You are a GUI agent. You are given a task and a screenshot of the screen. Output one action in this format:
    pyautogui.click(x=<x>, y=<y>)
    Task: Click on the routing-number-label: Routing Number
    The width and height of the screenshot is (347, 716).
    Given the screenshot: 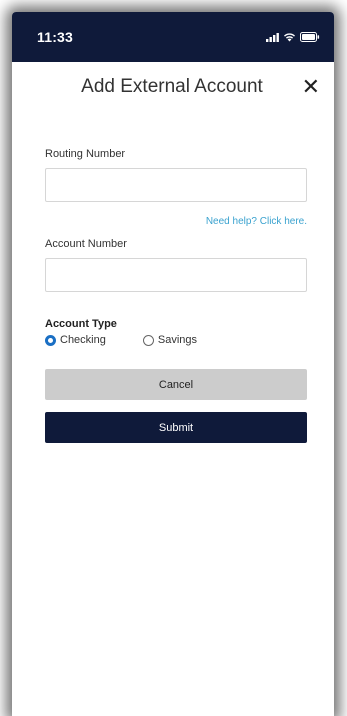 What is the action you would take?
    pyautogui.click(x=85, y=154)
    